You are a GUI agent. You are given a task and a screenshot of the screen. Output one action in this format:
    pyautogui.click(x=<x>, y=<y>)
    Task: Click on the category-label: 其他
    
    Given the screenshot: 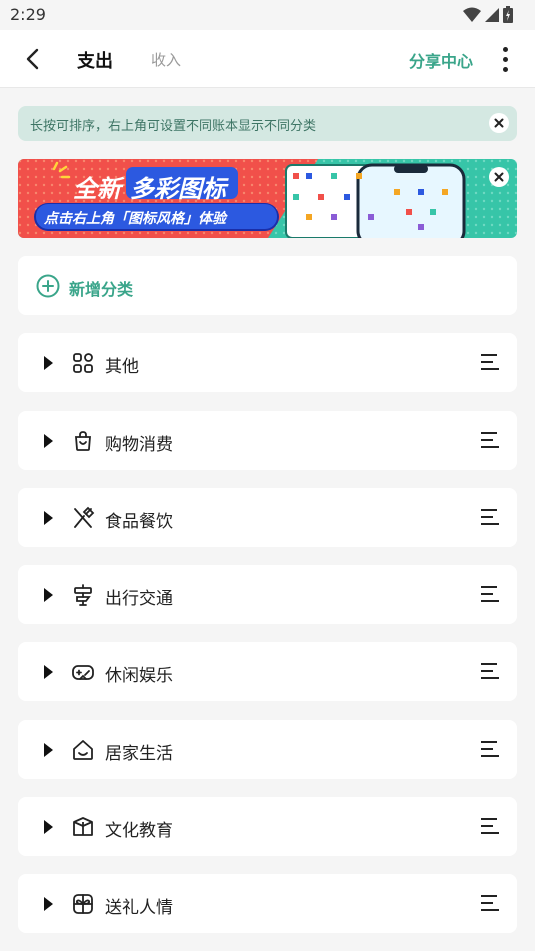 What is the action you would take?
    pyautogui.click(x=122, y=367)
    